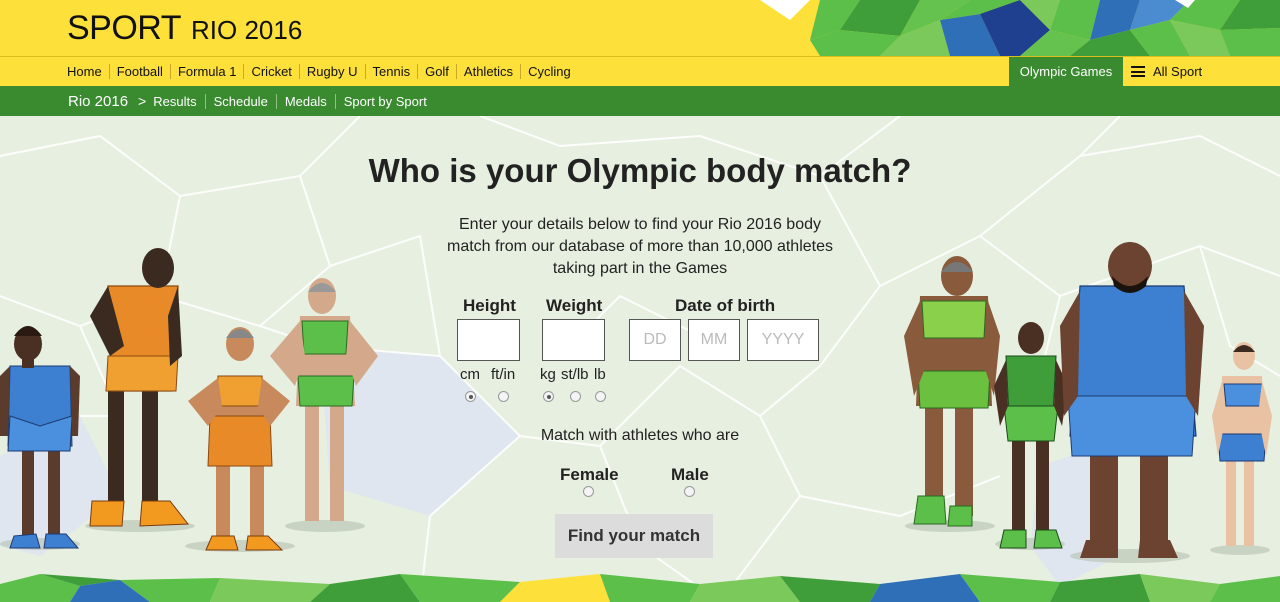 The image size is (1280, 602). Describe the element at coordinates (573, 340) in the screenshot. I see `weight-input` at that location.